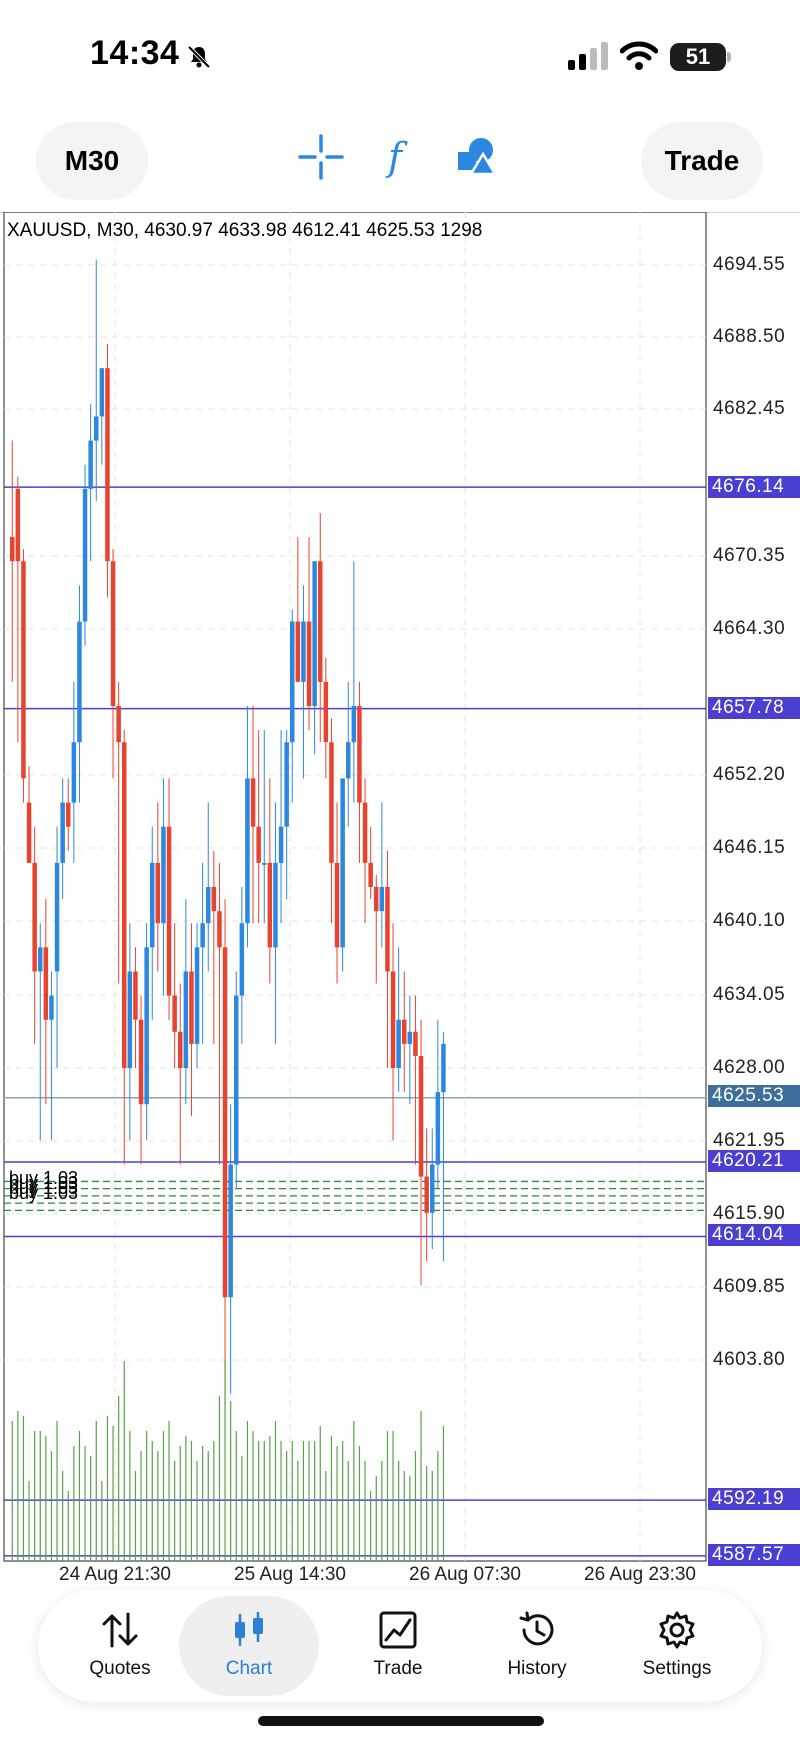 The height and width of the screenshot is (1739, 800). Describe the element at coordinates (677, 1630) in the screenshot. I see `settings-icon` at that location.